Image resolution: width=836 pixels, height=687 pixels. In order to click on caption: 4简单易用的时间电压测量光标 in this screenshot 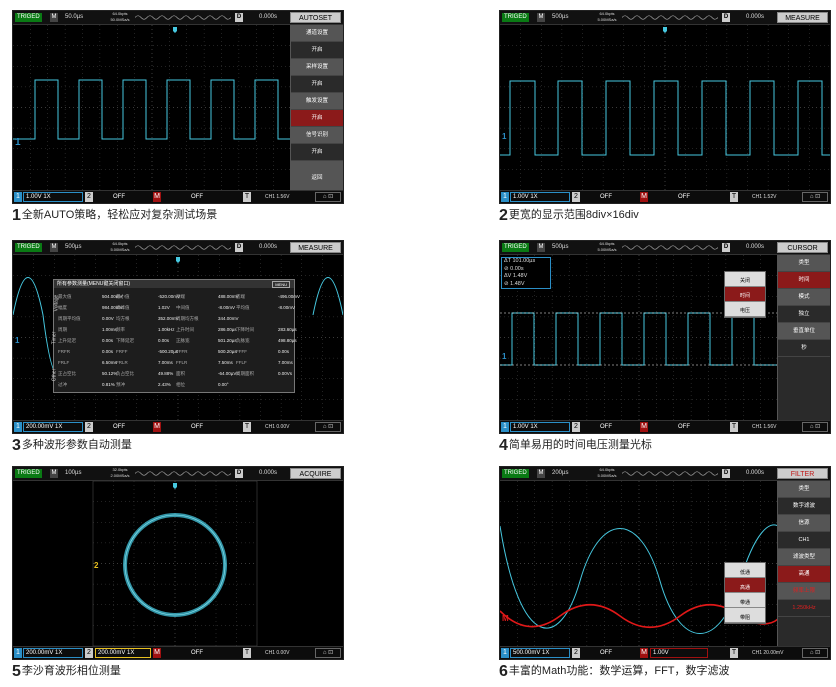, I will do `click(575, 445)`.